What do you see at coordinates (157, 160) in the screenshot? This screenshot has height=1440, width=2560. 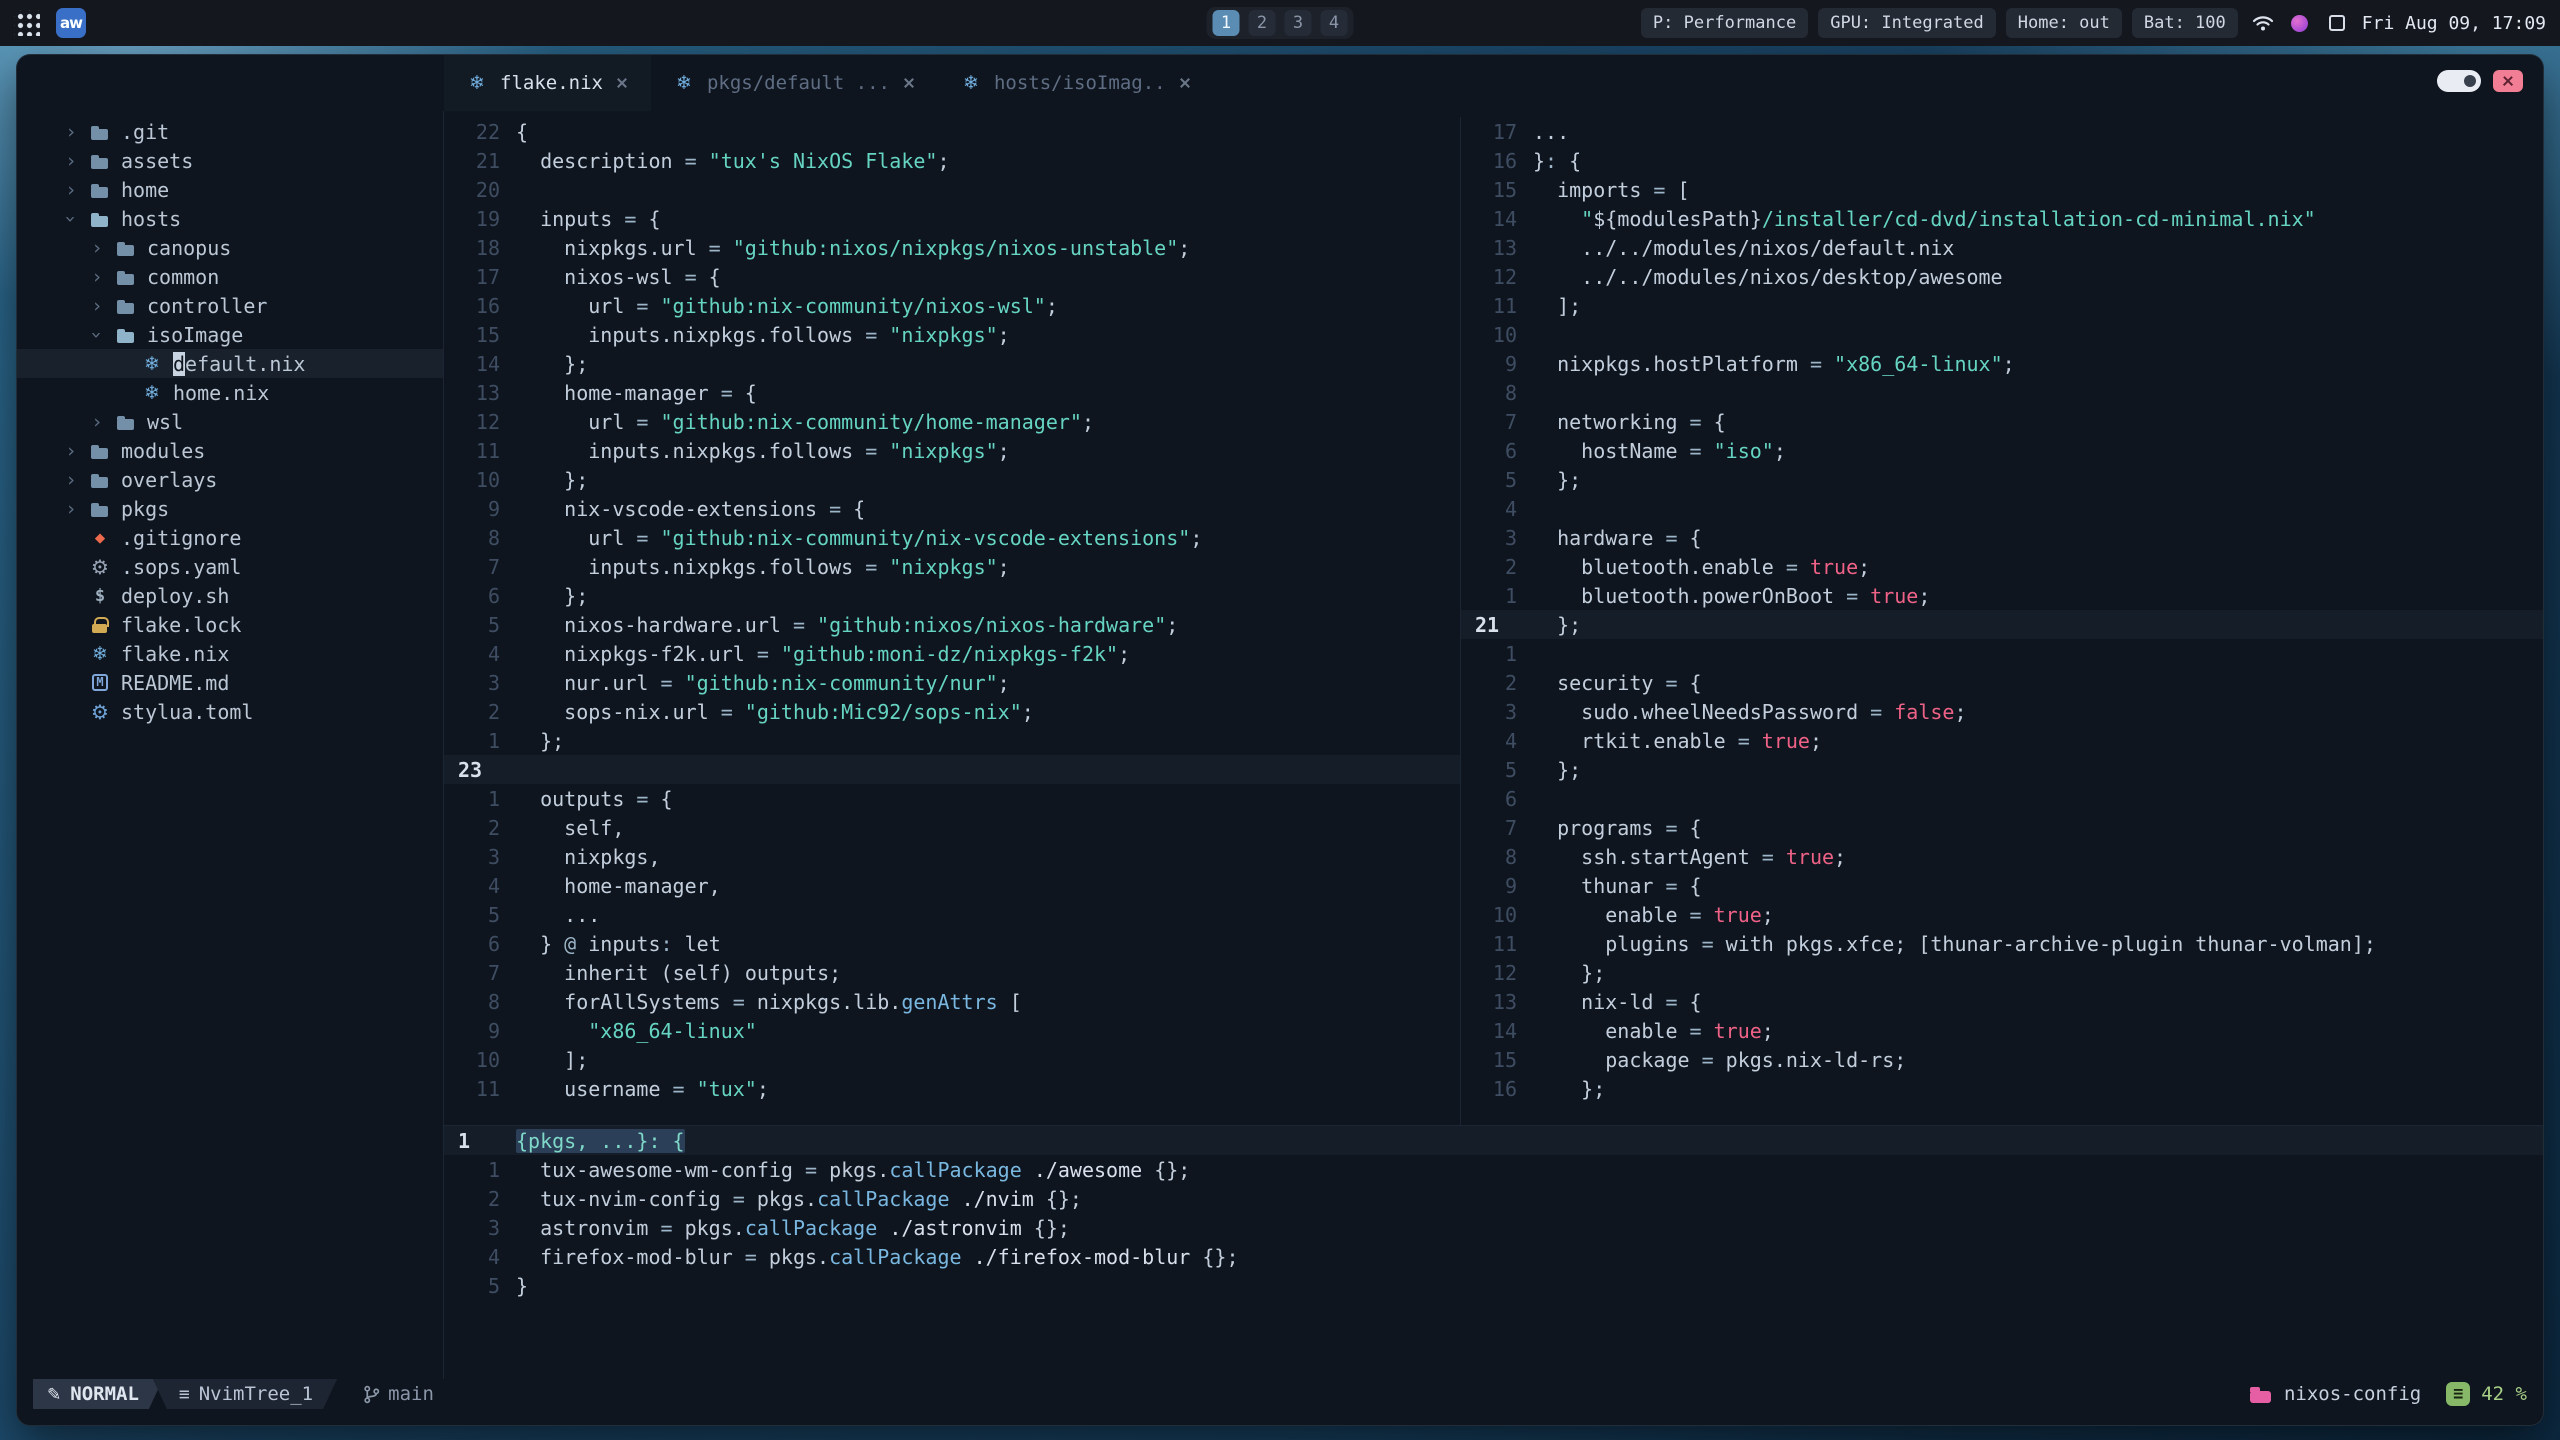 I see `tree-item-label: assets` at bounding box center [157, 160].